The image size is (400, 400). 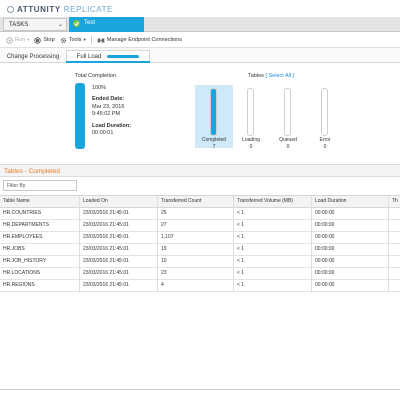 I want to click on endpoints-icon, so click(x=101, y=40).